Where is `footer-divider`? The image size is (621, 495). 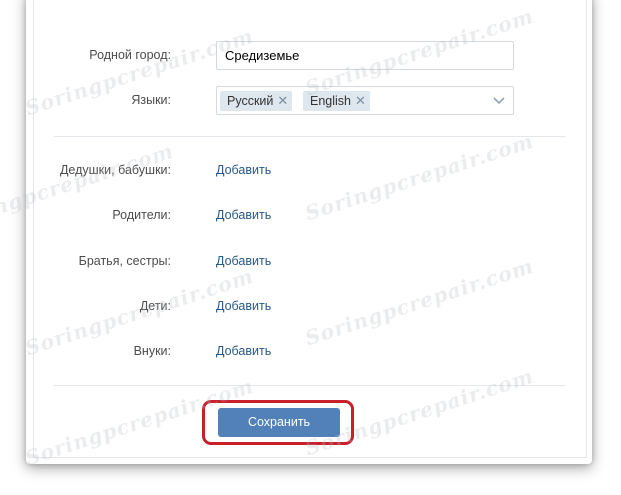 footer-divider is located at coordinates (310, 385).